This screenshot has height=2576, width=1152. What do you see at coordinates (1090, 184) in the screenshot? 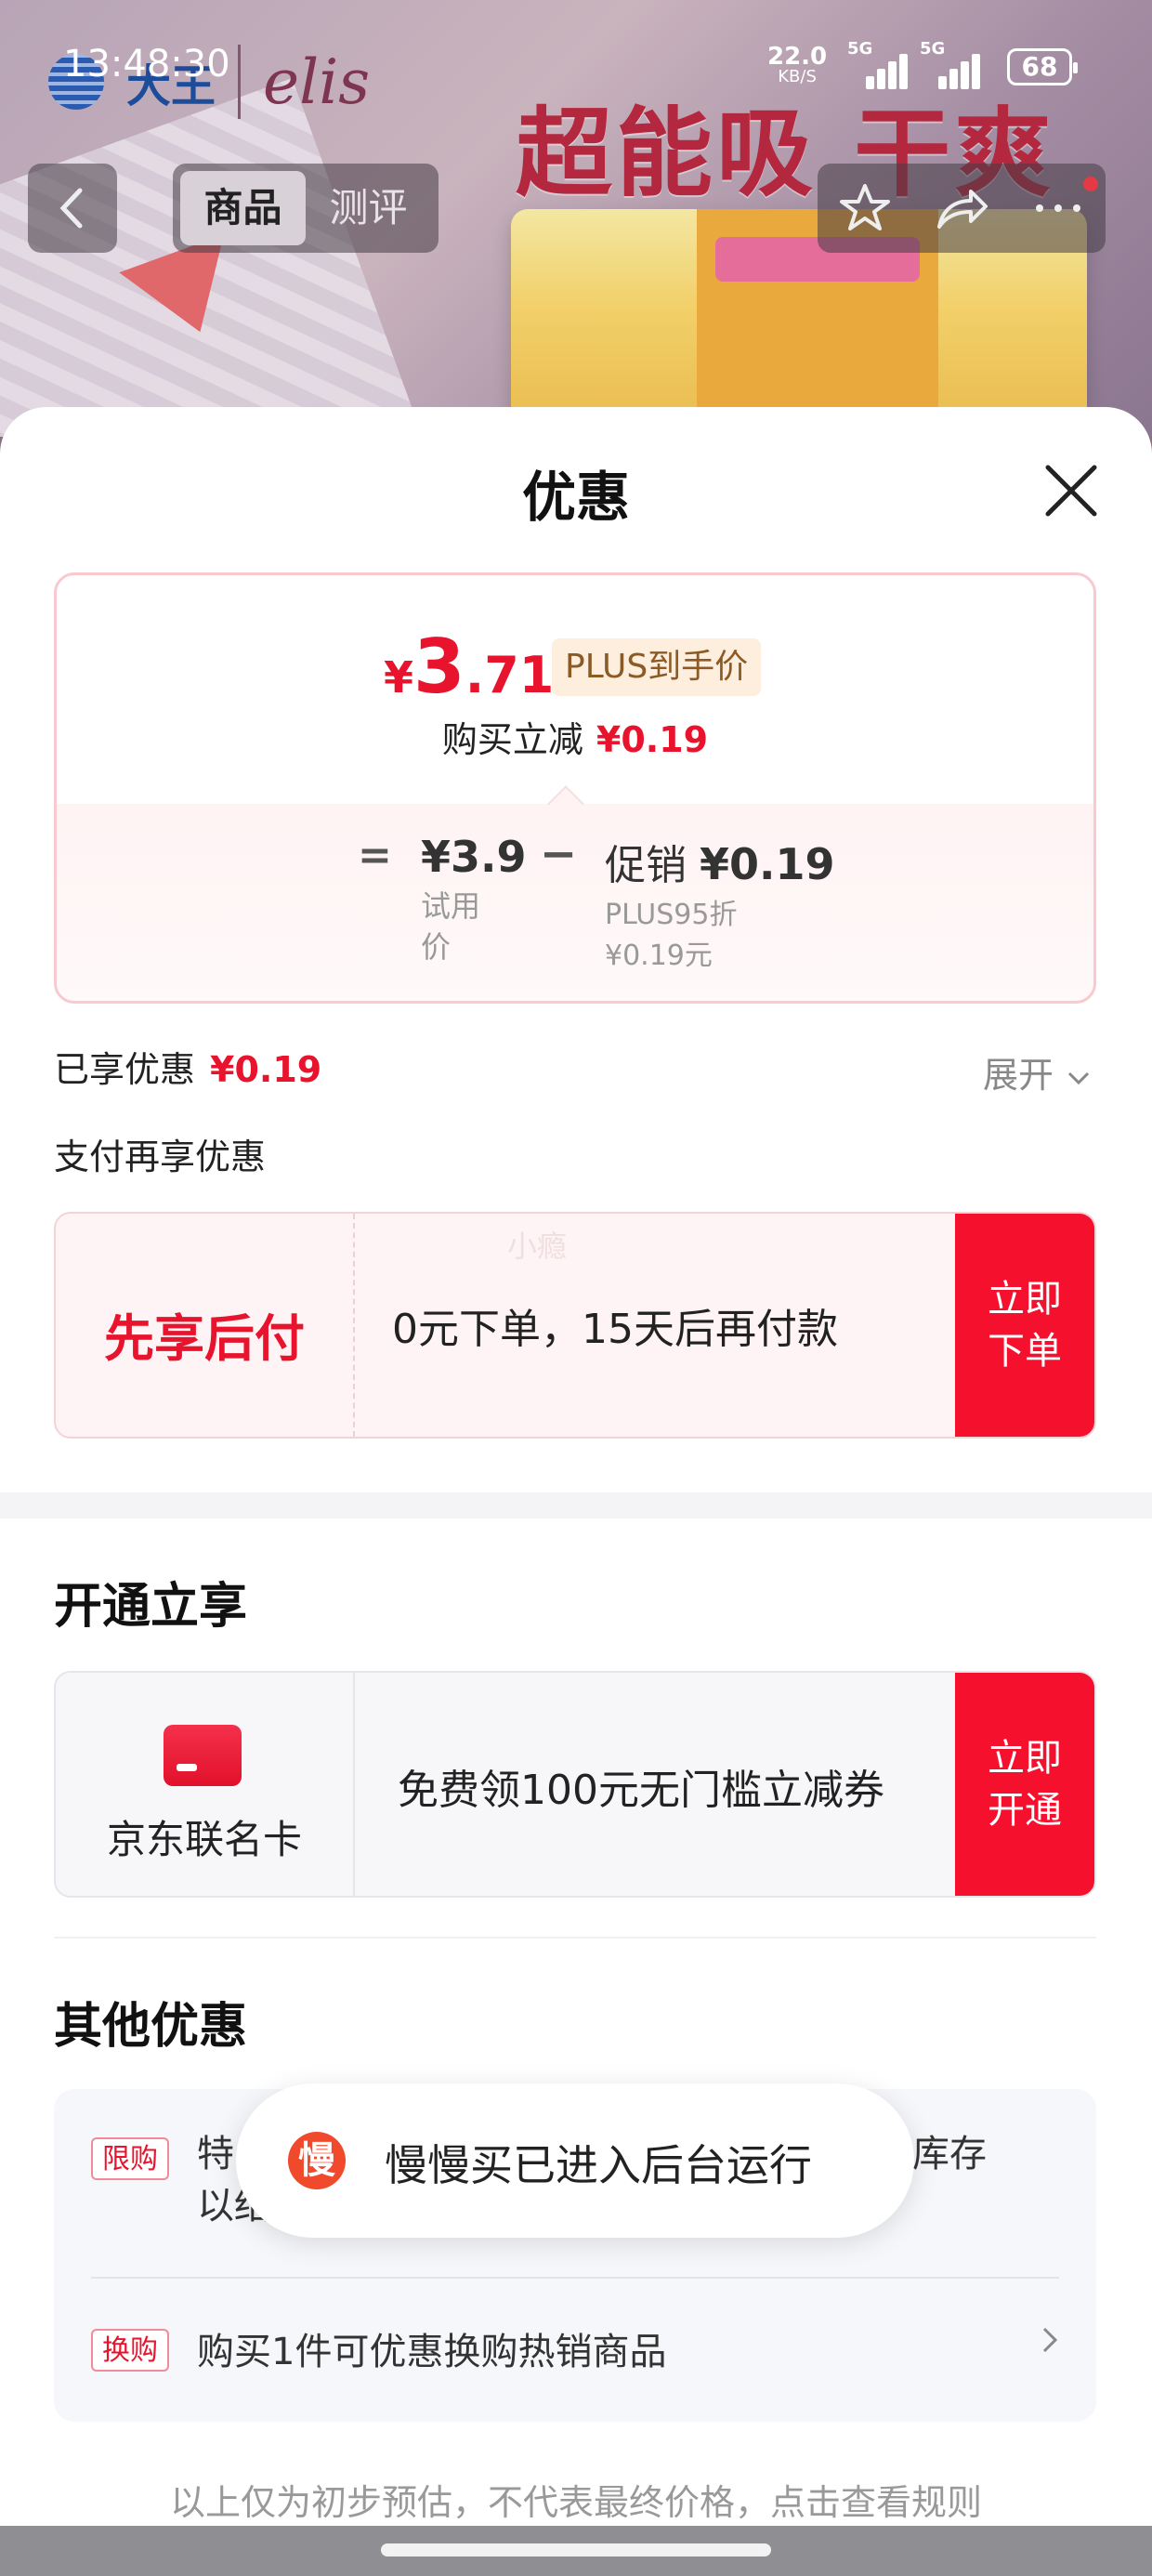
I see `notification-dot` at bounding box center [1090, 184].